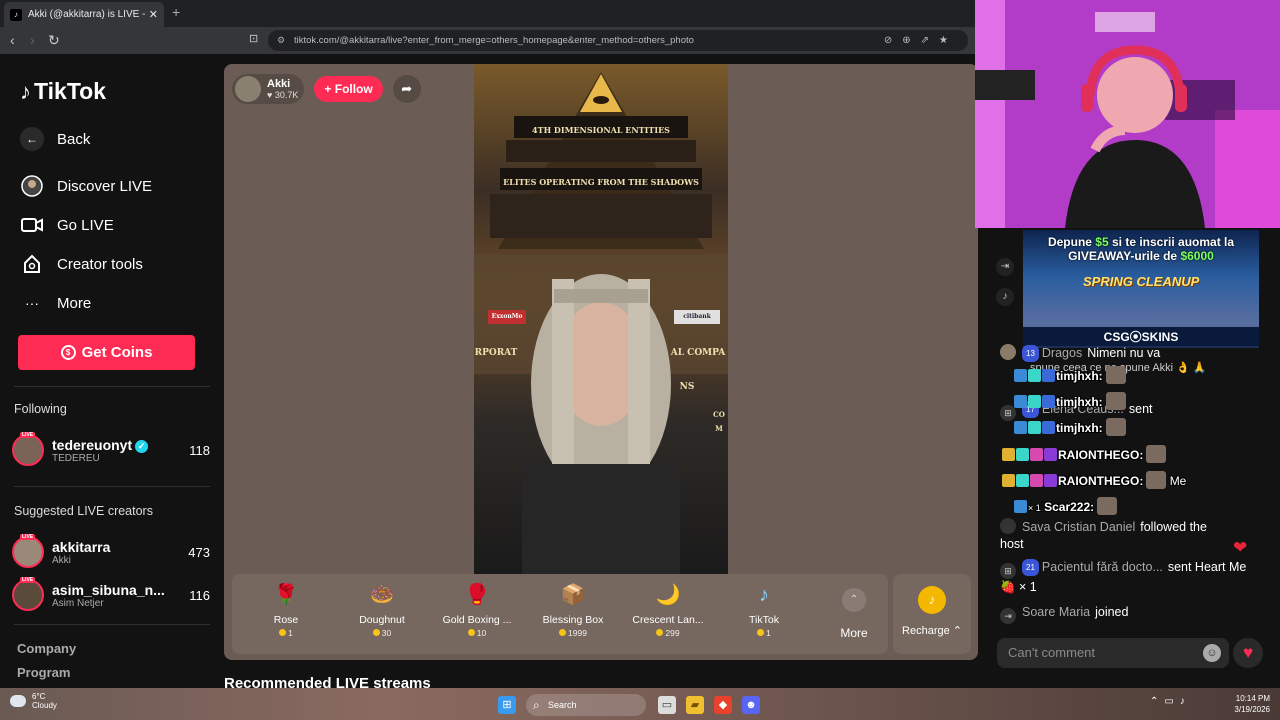  Describe the element at coordinates (1240, 547) in the screenshot. I see `heart-icon: ❤` at that location.